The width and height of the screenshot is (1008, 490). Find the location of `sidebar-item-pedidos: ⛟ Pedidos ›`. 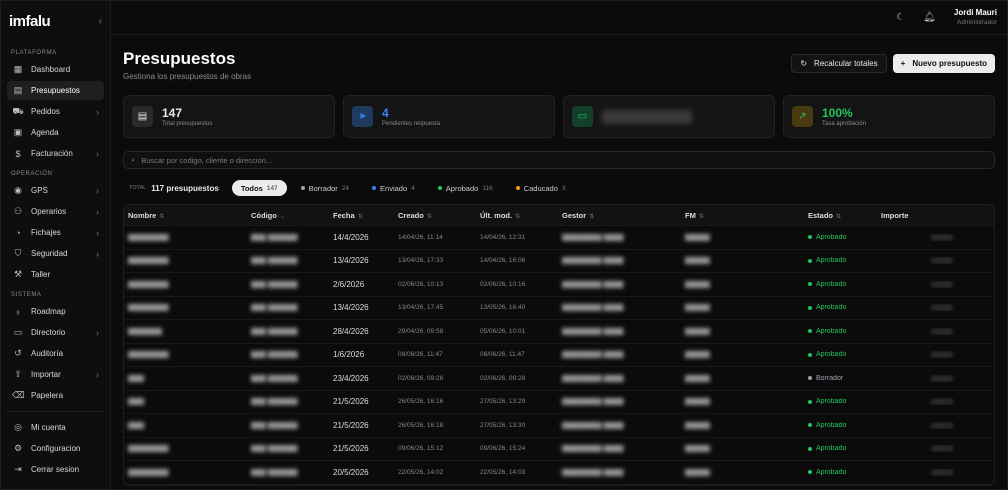

sidebar-item-pedidos: ⛟ Pedidos › is located at coordinates (55, 111).